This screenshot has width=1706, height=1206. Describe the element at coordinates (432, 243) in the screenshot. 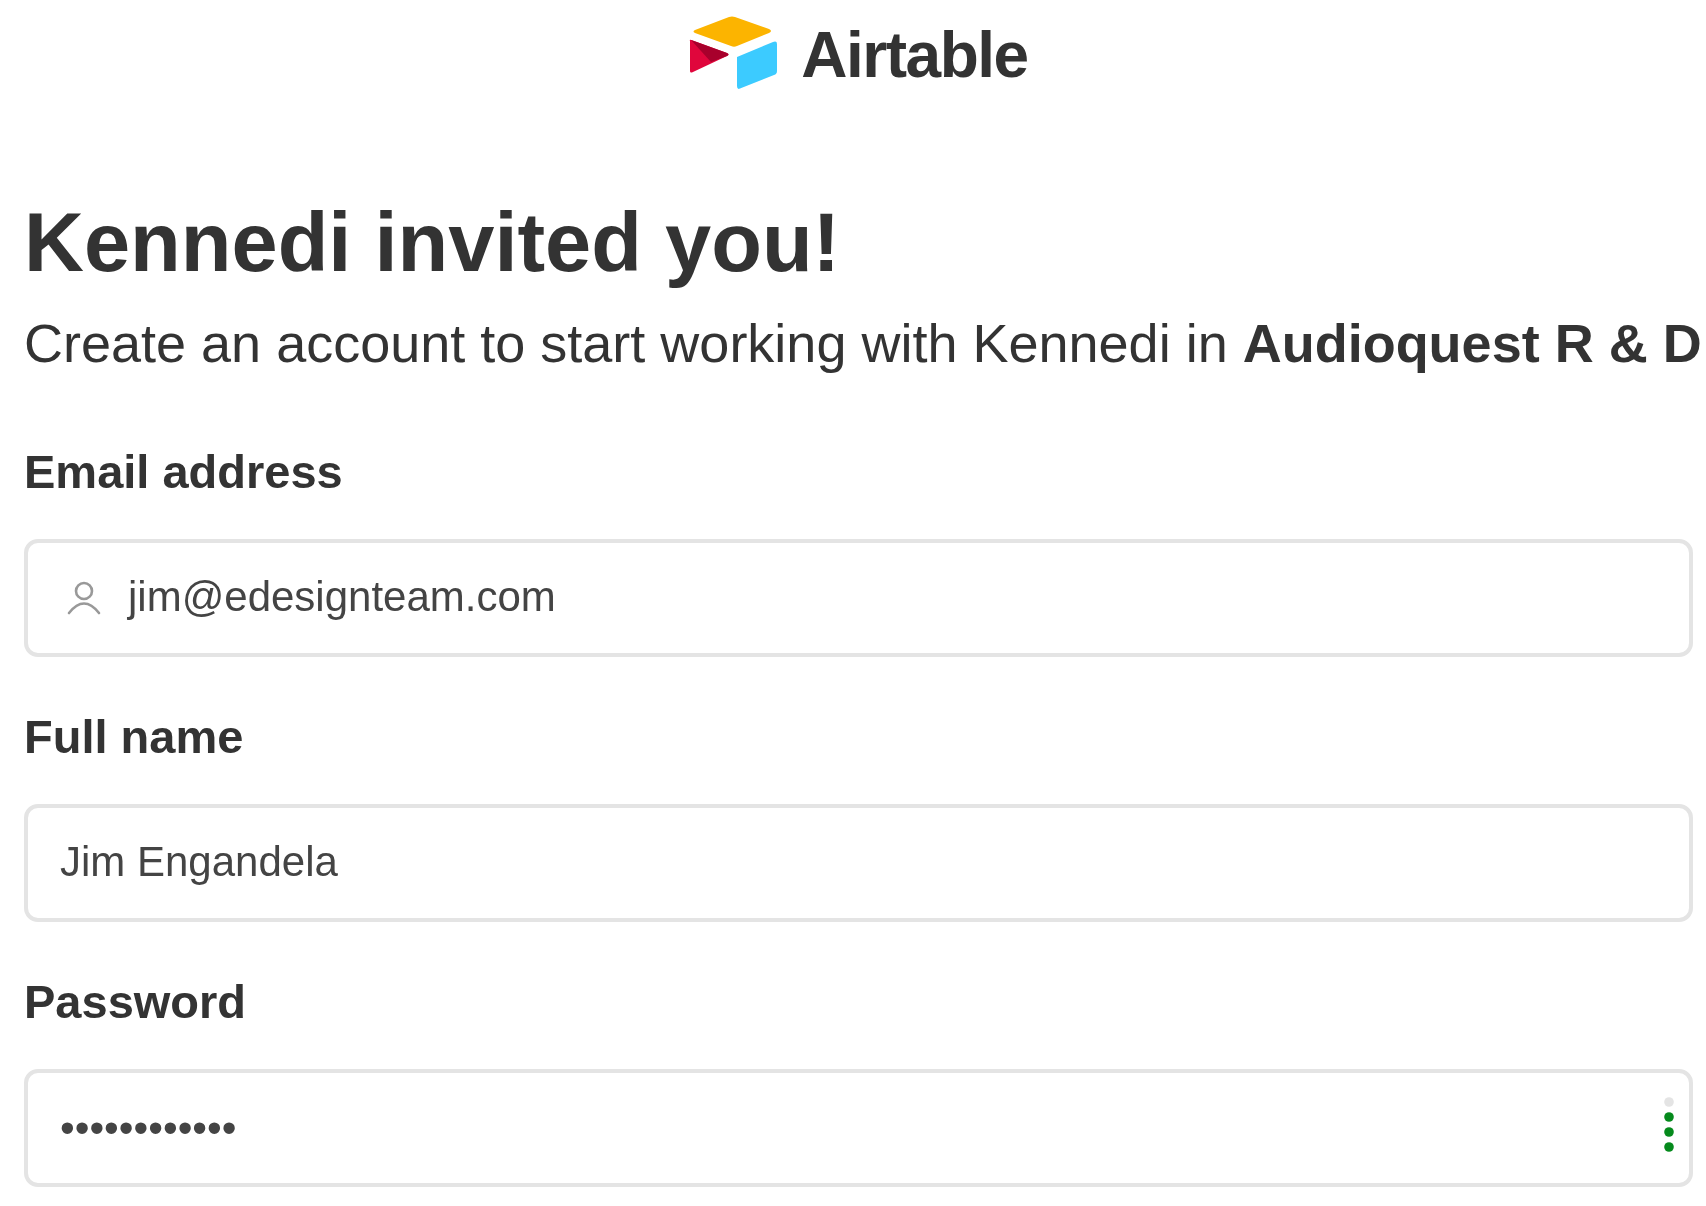

I see `page-heading: Kennedi invited you!` at that location.